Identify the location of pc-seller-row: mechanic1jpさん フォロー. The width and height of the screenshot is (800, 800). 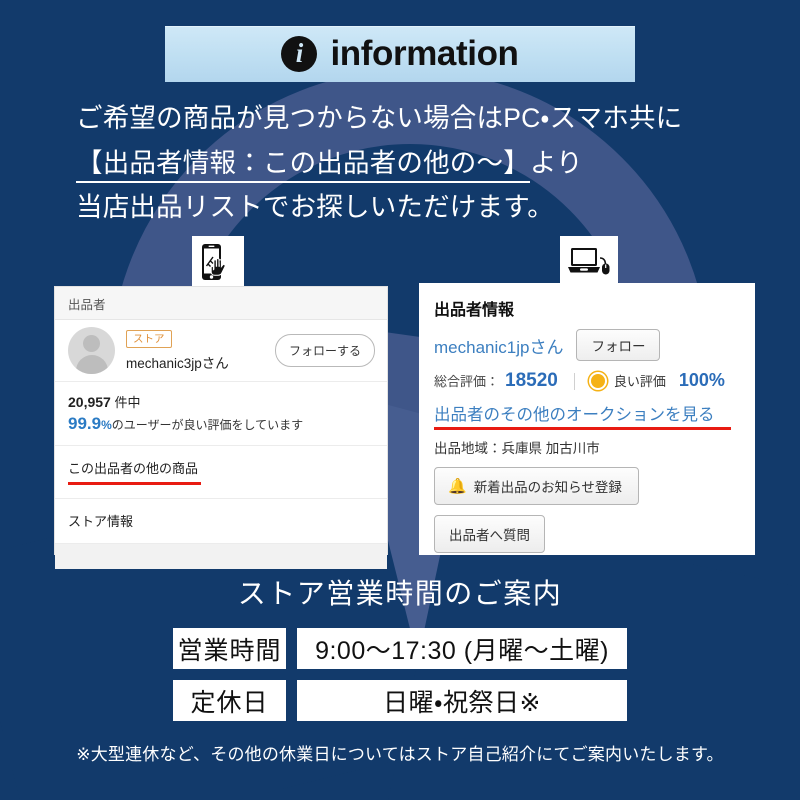
(587, 345).